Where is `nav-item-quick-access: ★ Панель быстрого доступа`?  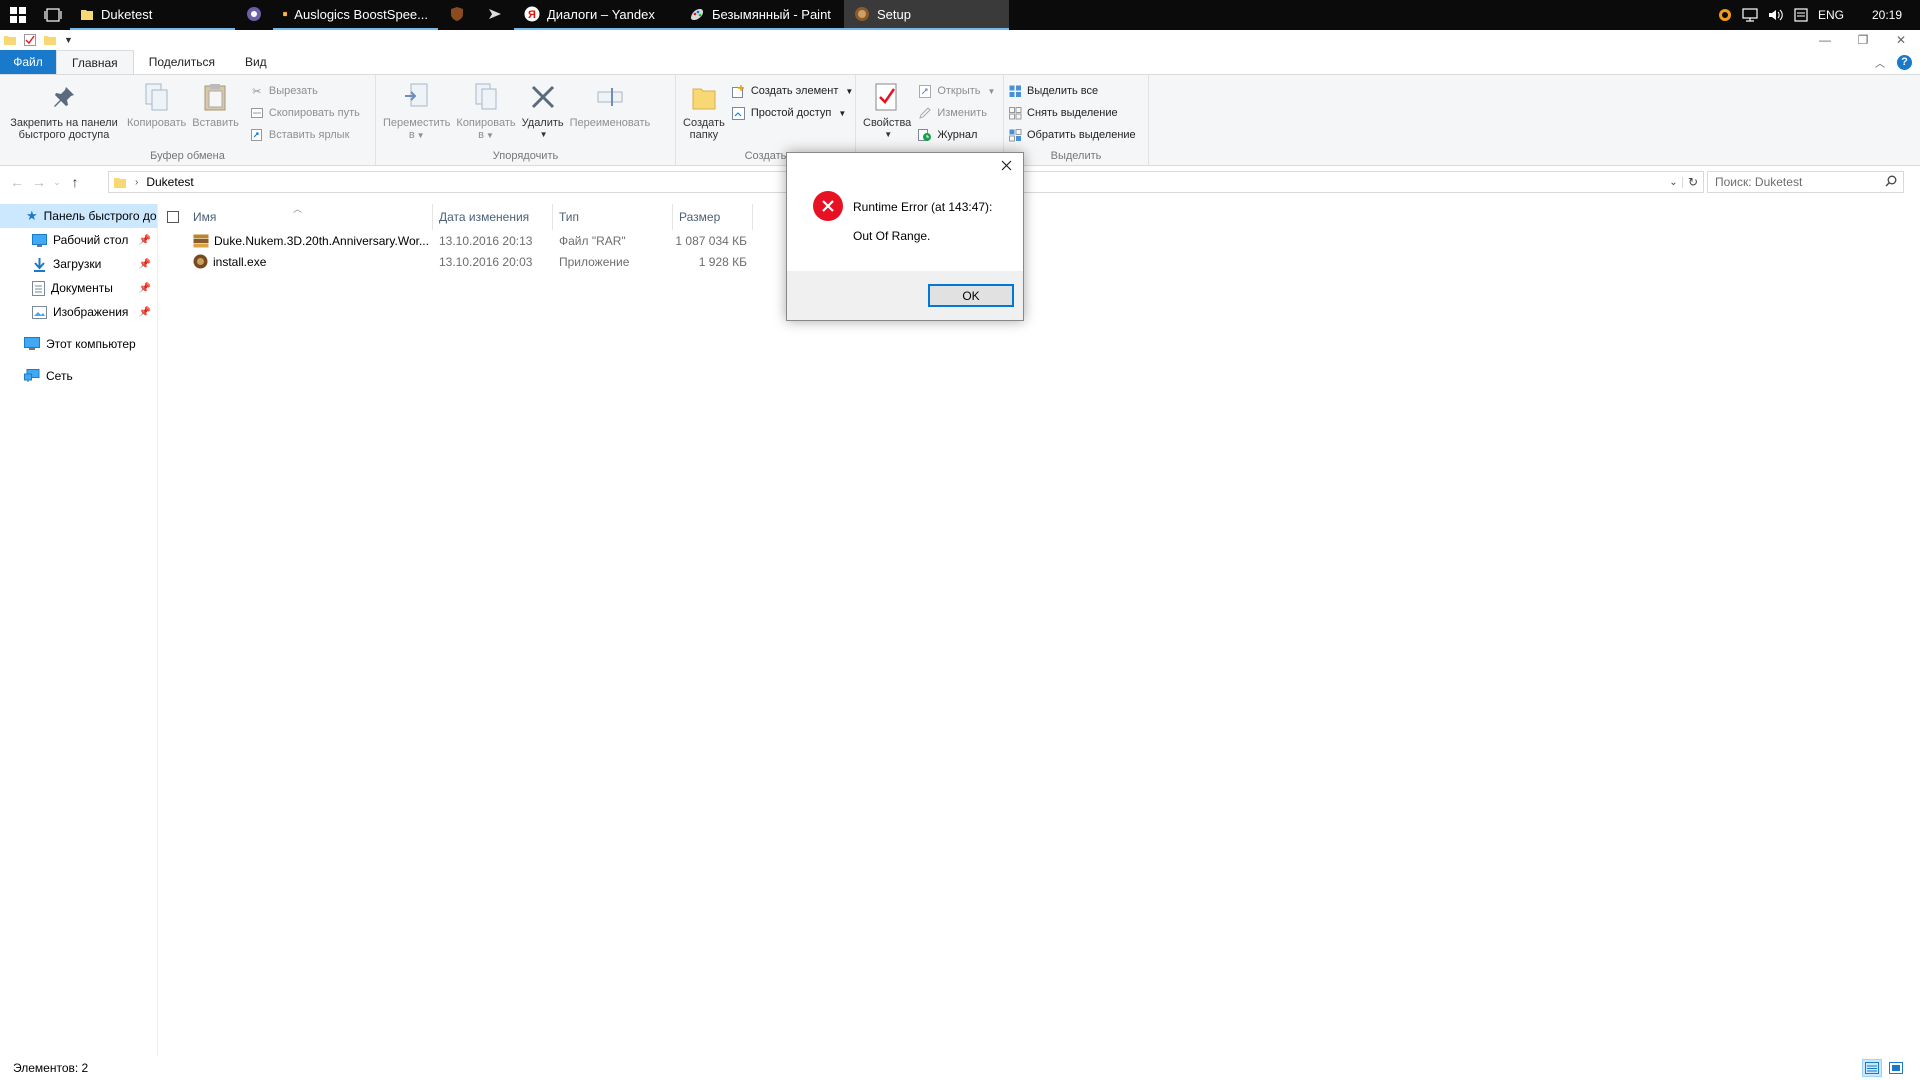
nav-item-quick-access: ★ Панель быстрого доступа is located at coordinates (78, 216).